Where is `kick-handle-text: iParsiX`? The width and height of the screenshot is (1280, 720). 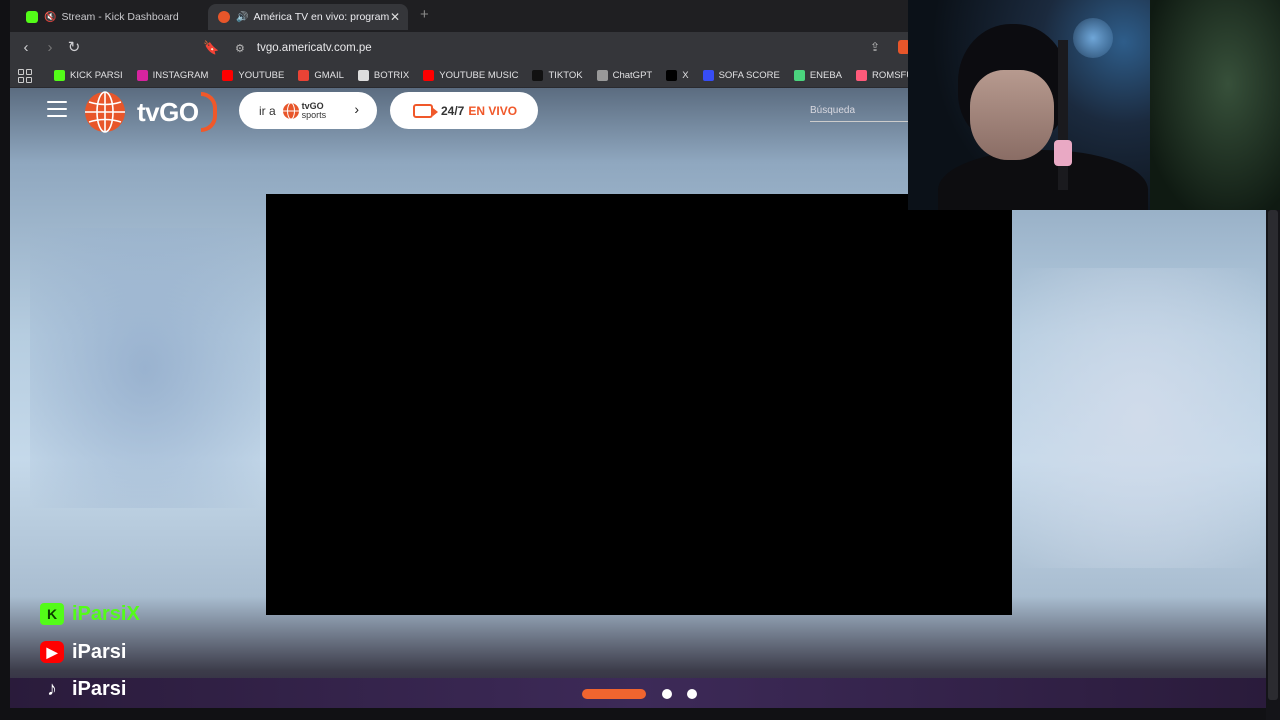 kick-handle-text: iParsiX is located at coordinates (106, 613).